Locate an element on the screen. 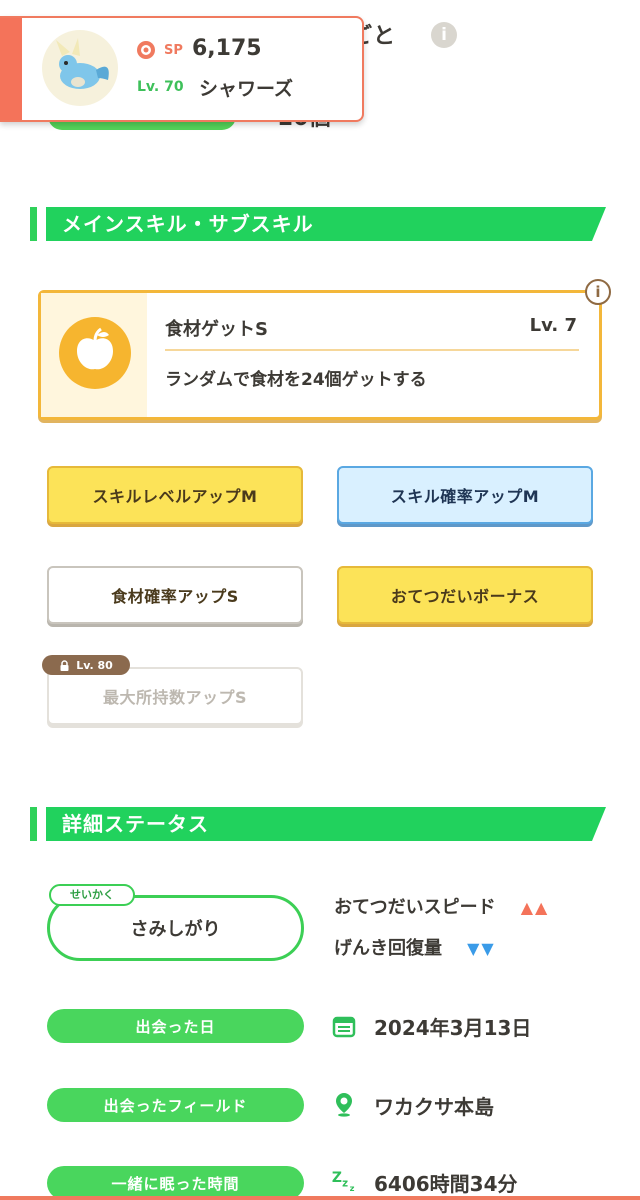 The height and width of the screenshot is (1200, 640). met-date-label: 出会った日 is located at coordinates (175, 1026).